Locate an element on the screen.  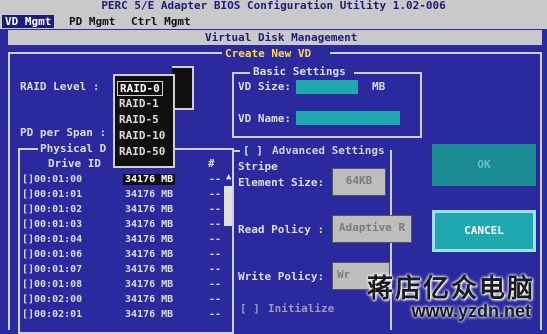
drive-cell: []00:01:00 is located at coordinates (52, 179).